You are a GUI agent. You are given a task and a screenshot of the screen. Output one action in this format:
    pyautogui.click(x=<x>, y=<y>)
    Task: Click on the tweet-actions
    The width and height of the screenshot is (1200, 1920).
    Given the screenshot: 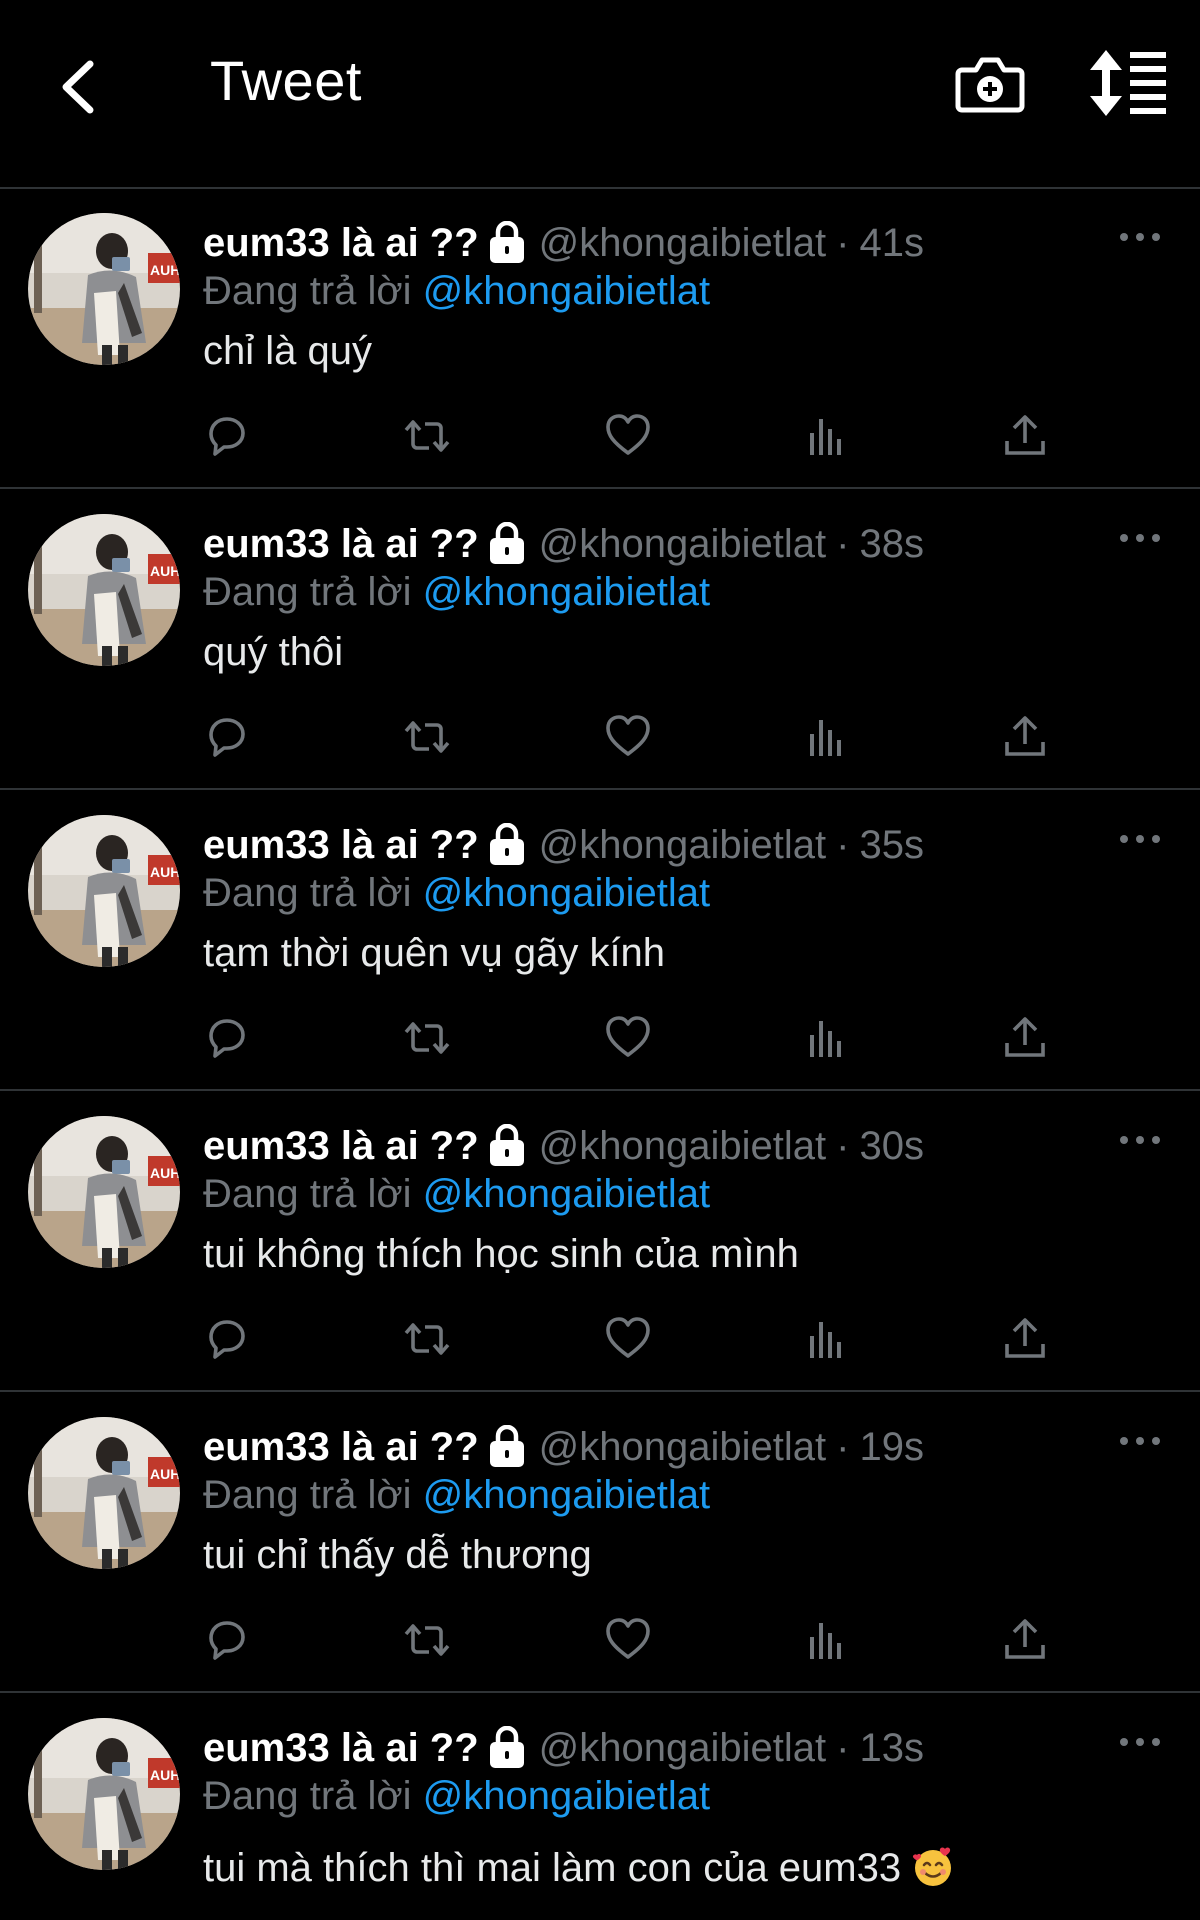 What is the action you would take?
    pyautogui.click(x=640, y=1038)
    